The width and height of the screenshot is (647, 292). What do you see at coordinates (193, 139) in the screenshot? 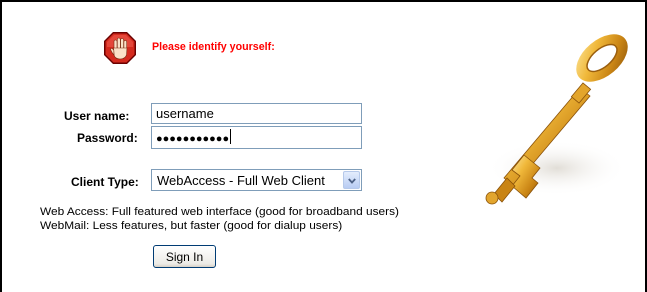
I see `password-mask: ●●●●●●●●●●●` at bounding box center [193, 139].